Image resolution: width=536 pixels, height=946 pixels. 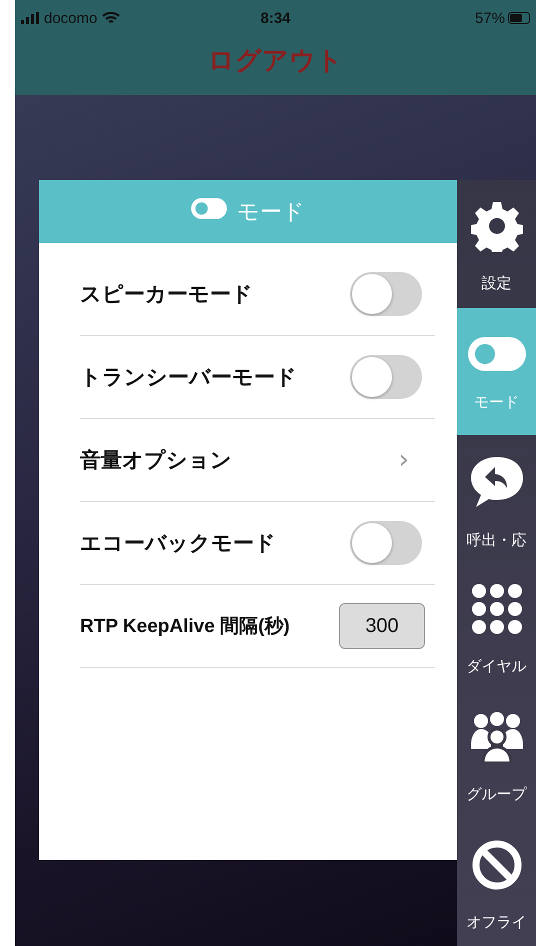 I want to click on setting-label: トランシーバーモード, so click(x=188, y=377).